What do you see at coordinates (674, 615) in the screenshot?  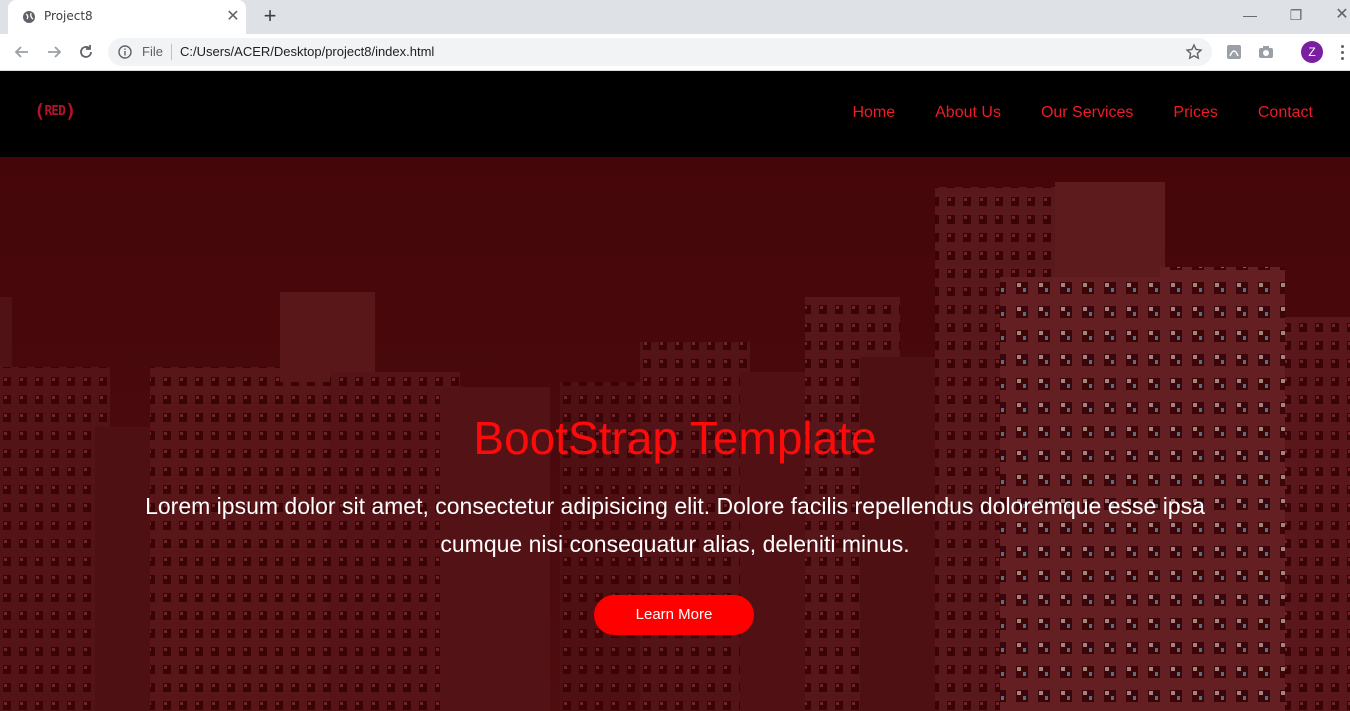 I see `learn-more-button: Learn More` at bounding box center [674, 615].